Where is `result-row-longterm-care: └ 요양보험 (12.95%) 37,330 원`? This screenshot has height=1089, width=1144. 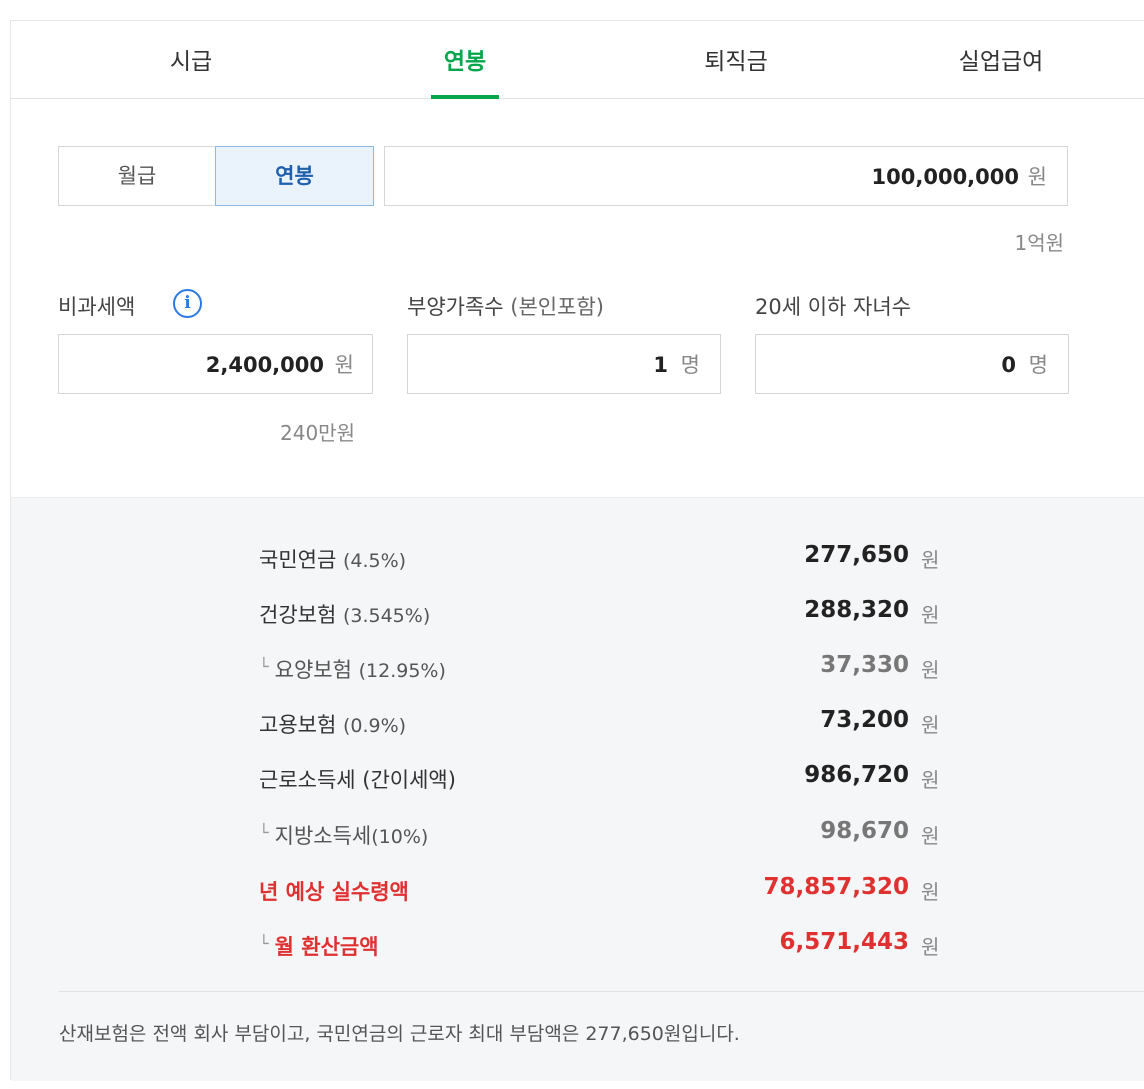
result-row-longterm-care: └ 요양보험 (12.95%) 37,330 원 is located at coordinates (577, 670).